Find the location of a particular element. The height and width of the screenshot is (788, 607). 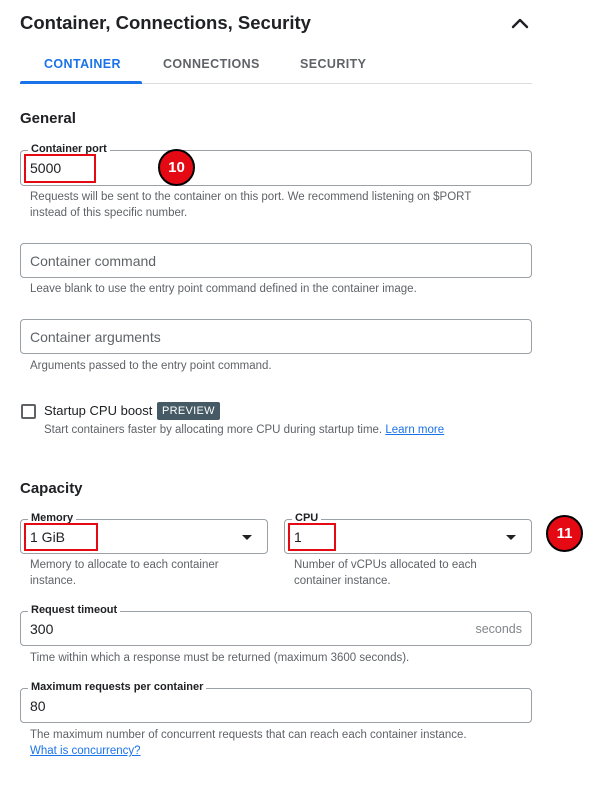

learn-more-link: Learn more is located at coordinates (414, 430).